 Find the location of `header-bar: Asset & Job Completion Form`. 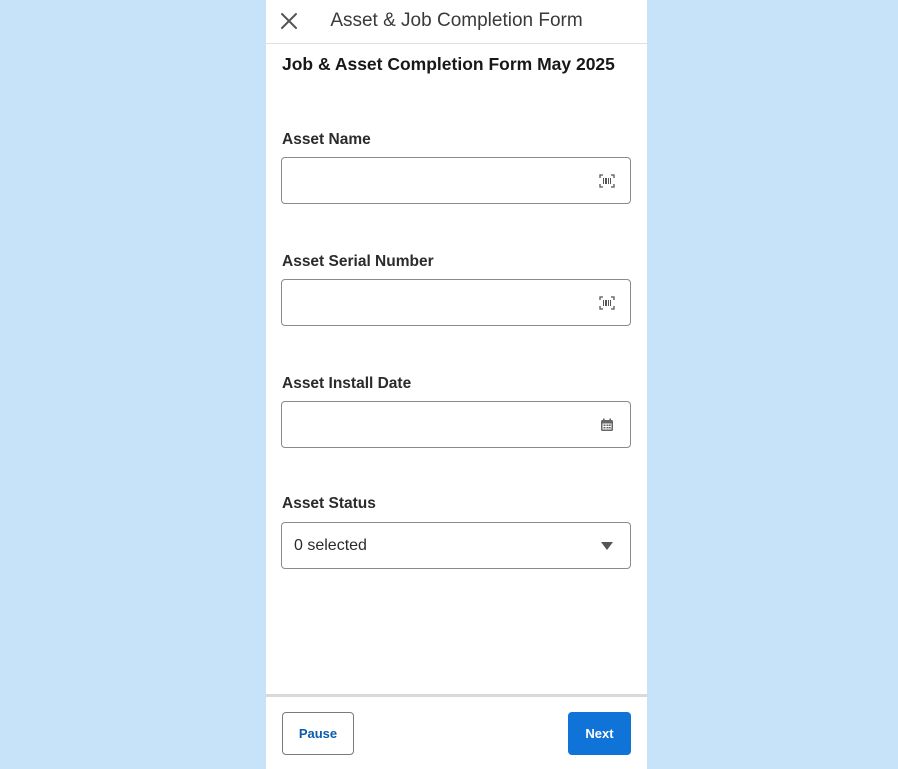

header-bar: Asset & Job Completion Form is located at coordinates (456, 22).